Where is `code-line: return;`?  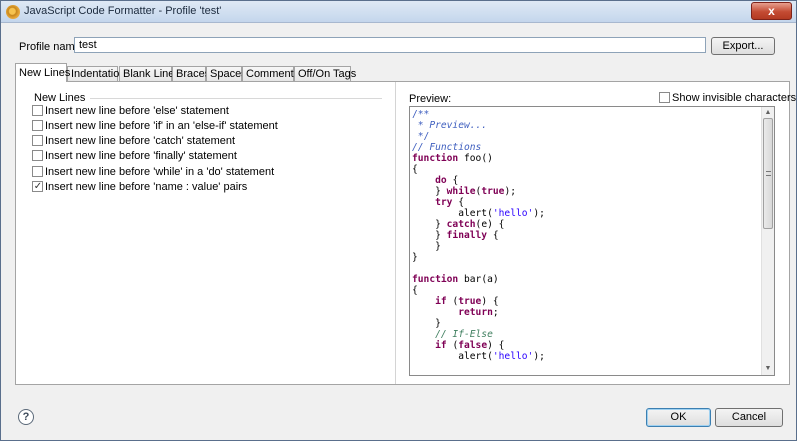
code-line: return; is located at coordinates (478, 312).